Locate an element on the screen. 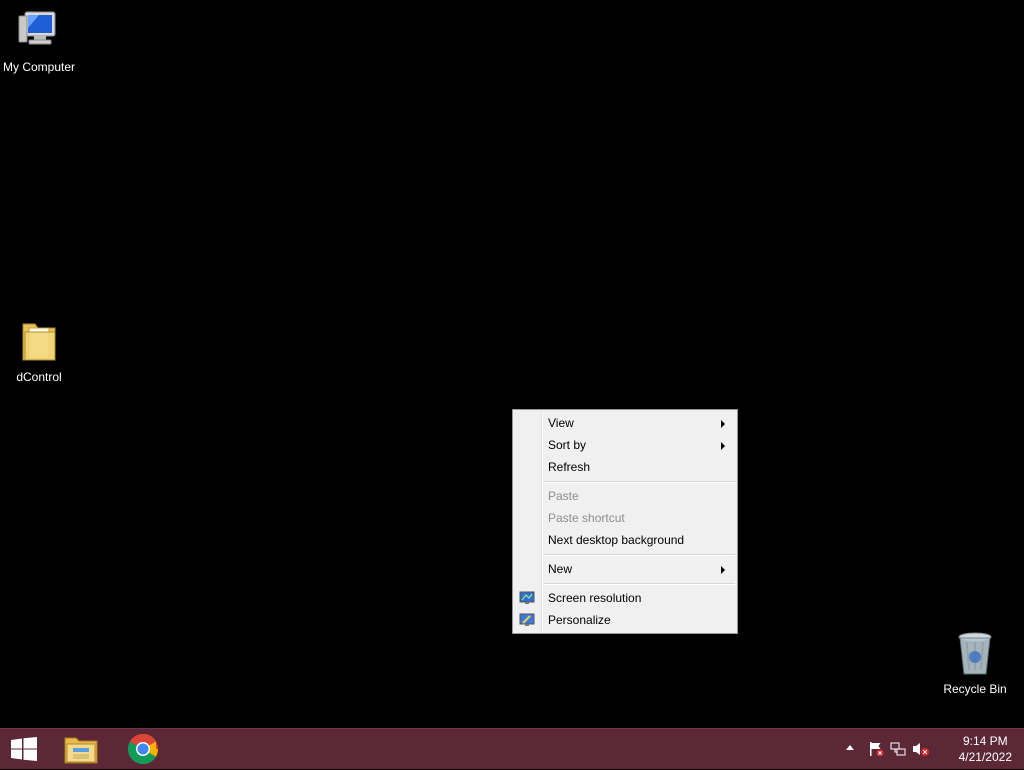 This screenshot has height=770, width=1024. clock-date: 4/21/2022 is located at coordinates (985, 757).